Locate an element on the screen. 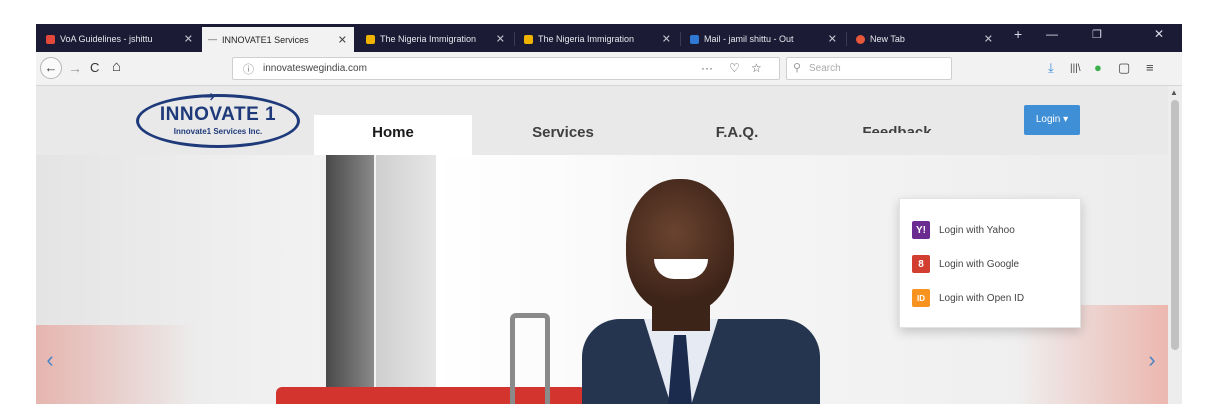  tab-voa-guidelines: VoA Guidelines - jshittu ✕ is located at coordinates (120, 39).